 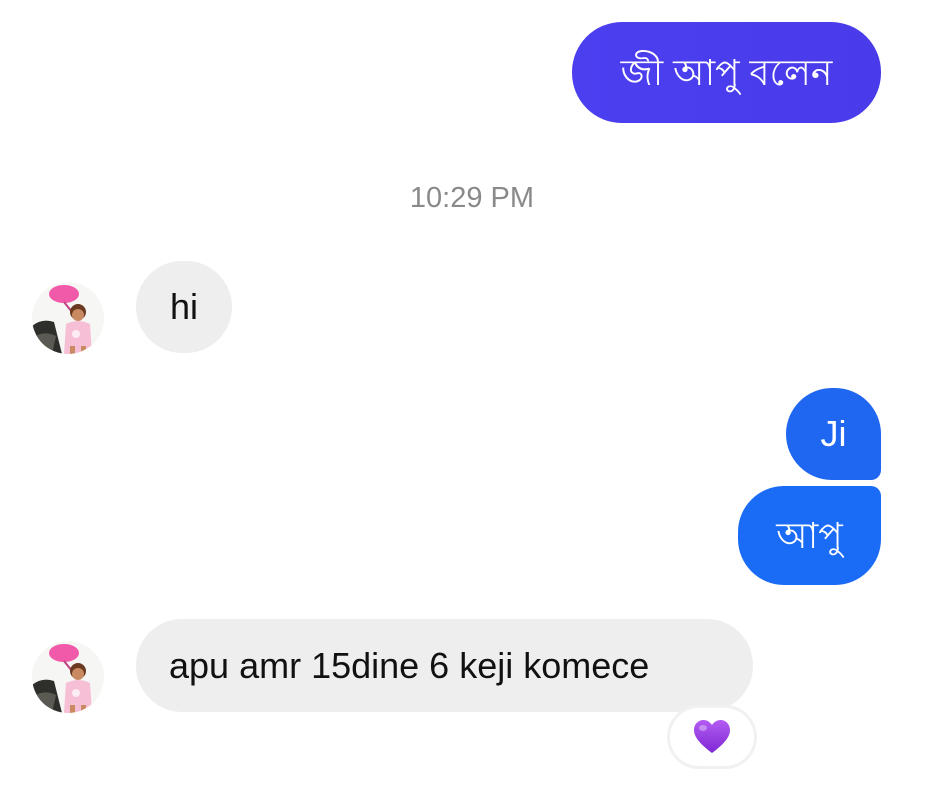 I want to click on message-text: apu amr 15dine 6 keji komece, so click(x=409, y=665).